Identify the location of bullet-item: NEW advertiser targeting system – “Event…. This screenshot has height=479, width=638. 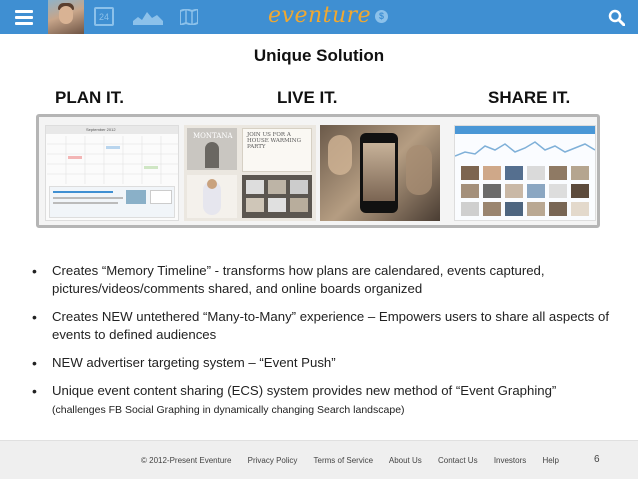
(320, 363).